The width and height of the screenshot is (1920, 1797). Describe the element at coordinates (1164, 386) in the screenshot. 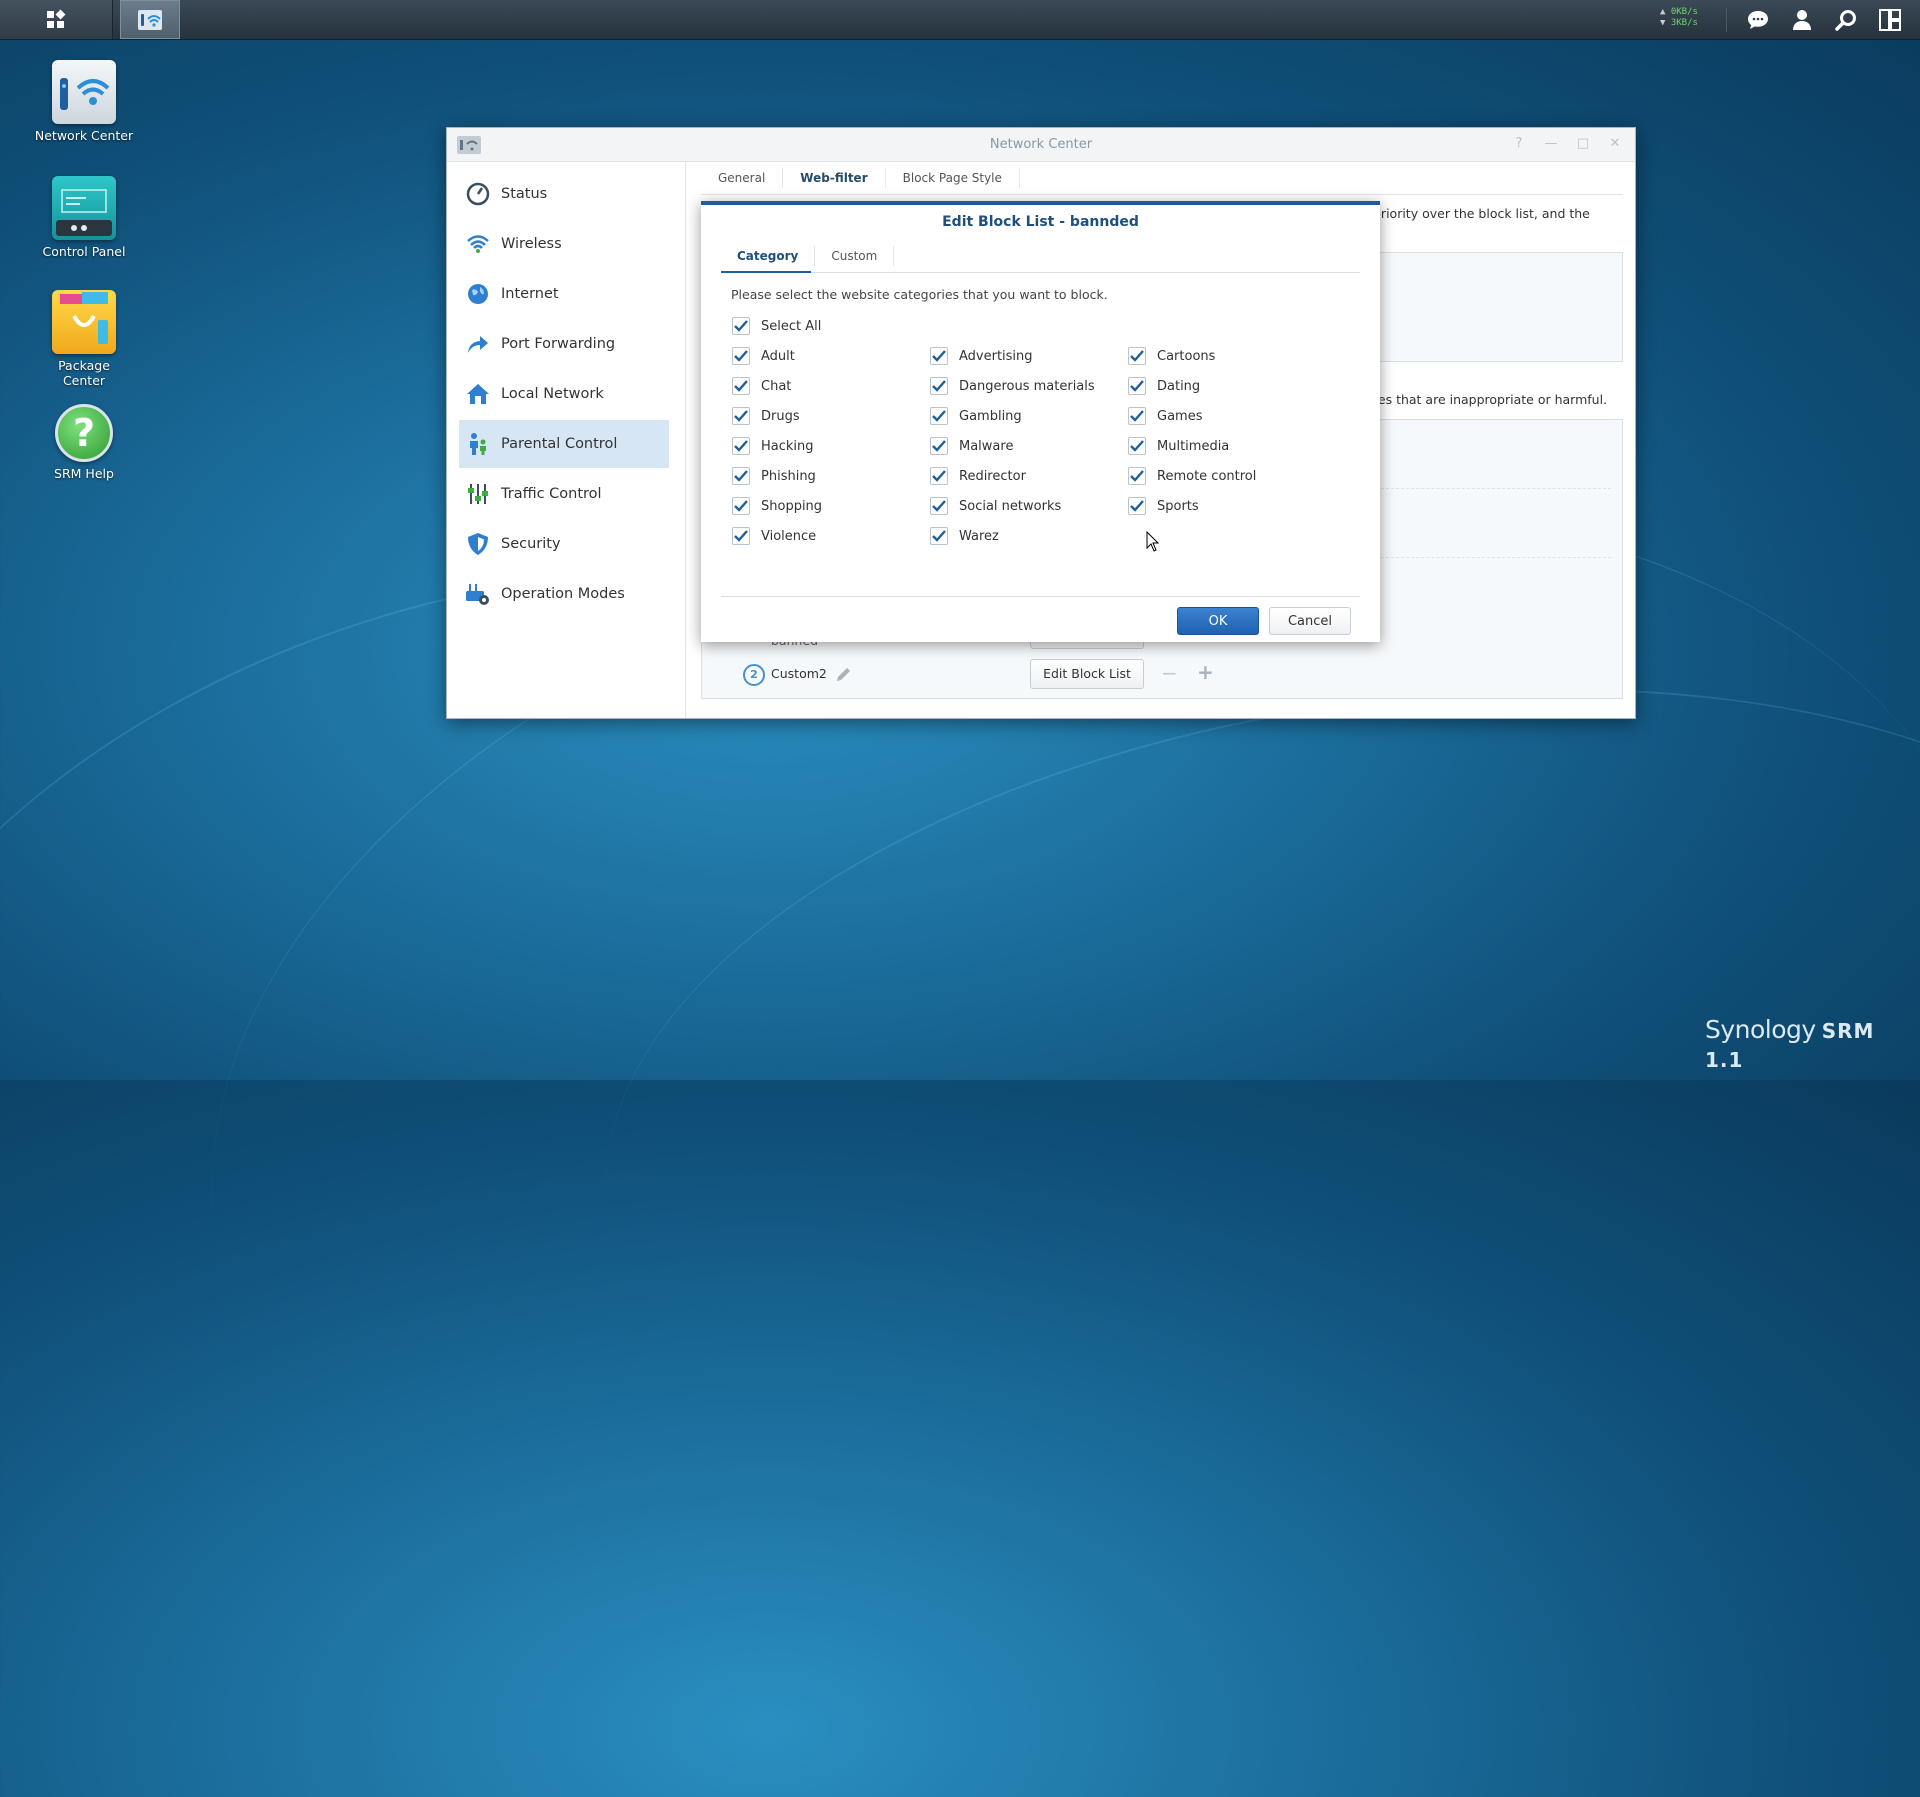

I see `checkbox-dating: Dating` at that location.